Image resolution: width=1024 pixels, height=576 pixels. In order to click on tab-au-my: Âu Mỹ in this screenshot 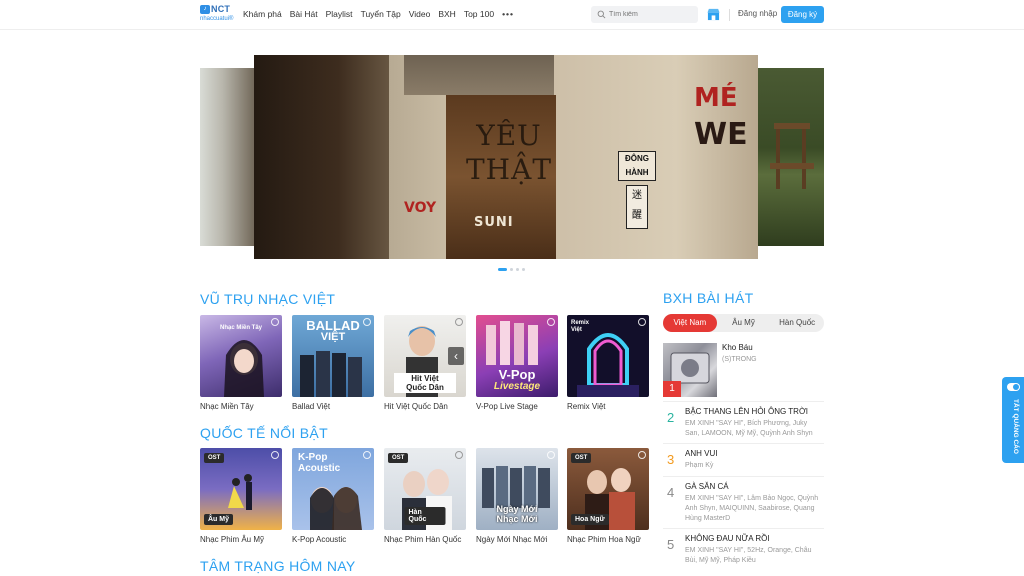, I will do `click(744, 323)`.